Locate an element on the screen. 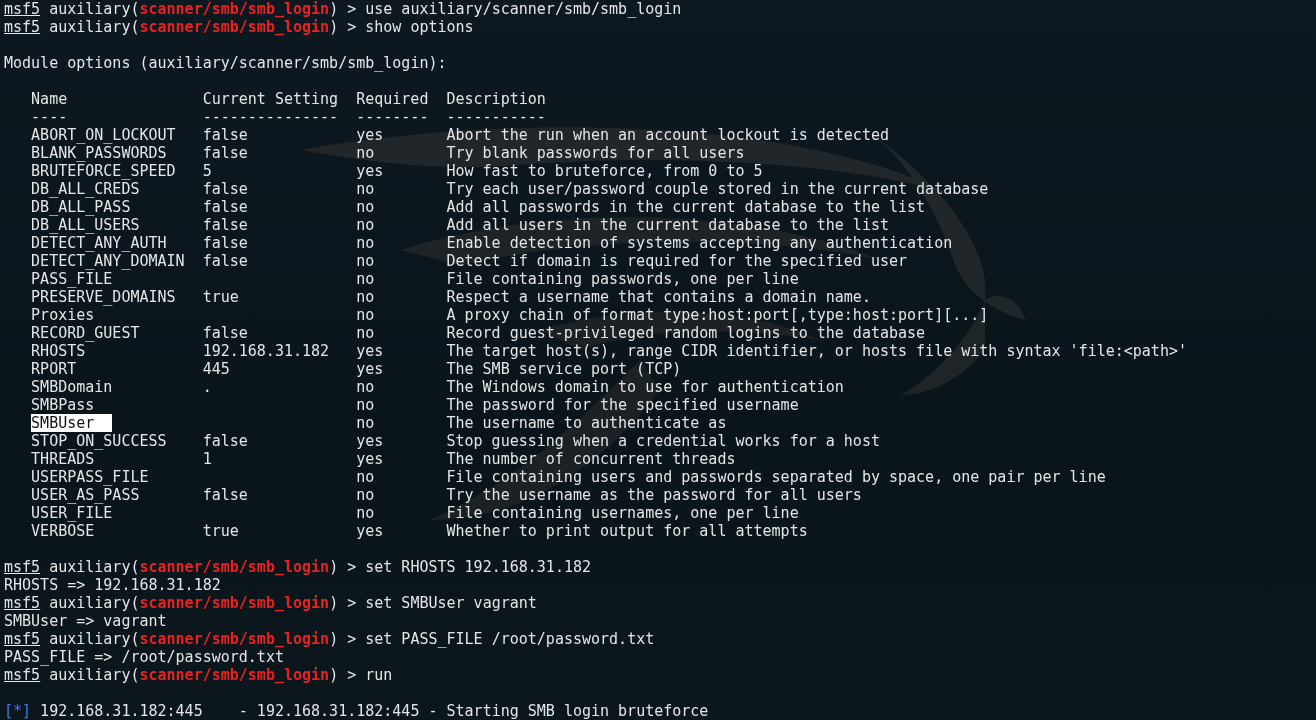  option-name: DETECT_ANY_AUTH is located at coordinates (99, 243).